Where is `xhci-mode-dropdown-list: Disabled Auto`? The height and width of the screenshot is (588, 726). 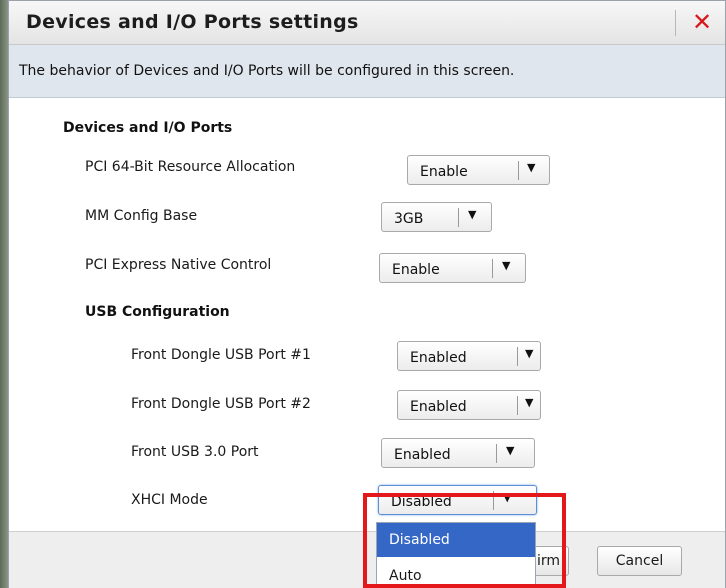 xhci-mode-dropdown-list: Disabled Auto is located at coordinates (456, 555).